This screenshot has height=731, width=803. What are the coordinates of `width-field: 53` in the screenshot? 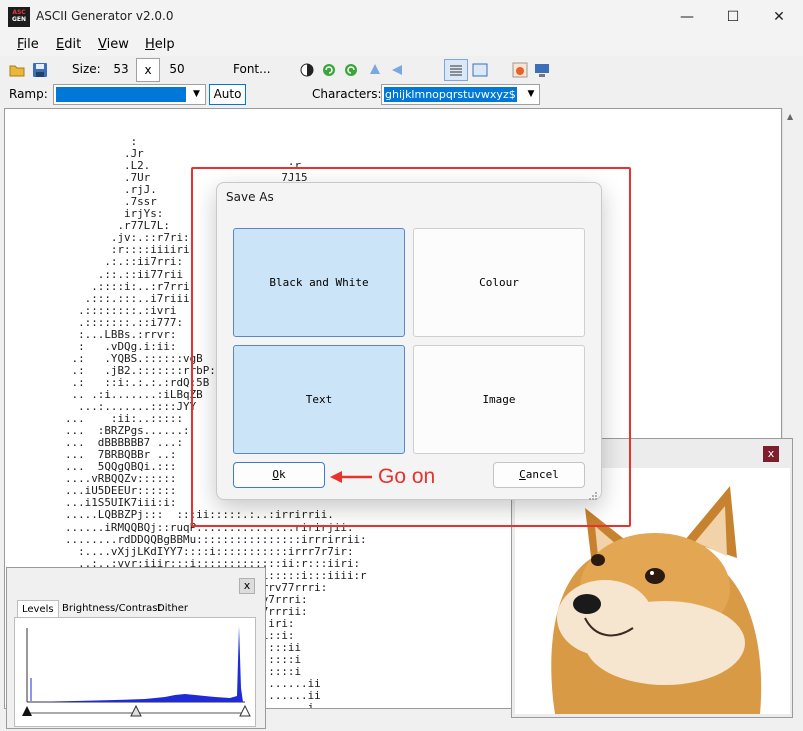 It's located at (121, 70).